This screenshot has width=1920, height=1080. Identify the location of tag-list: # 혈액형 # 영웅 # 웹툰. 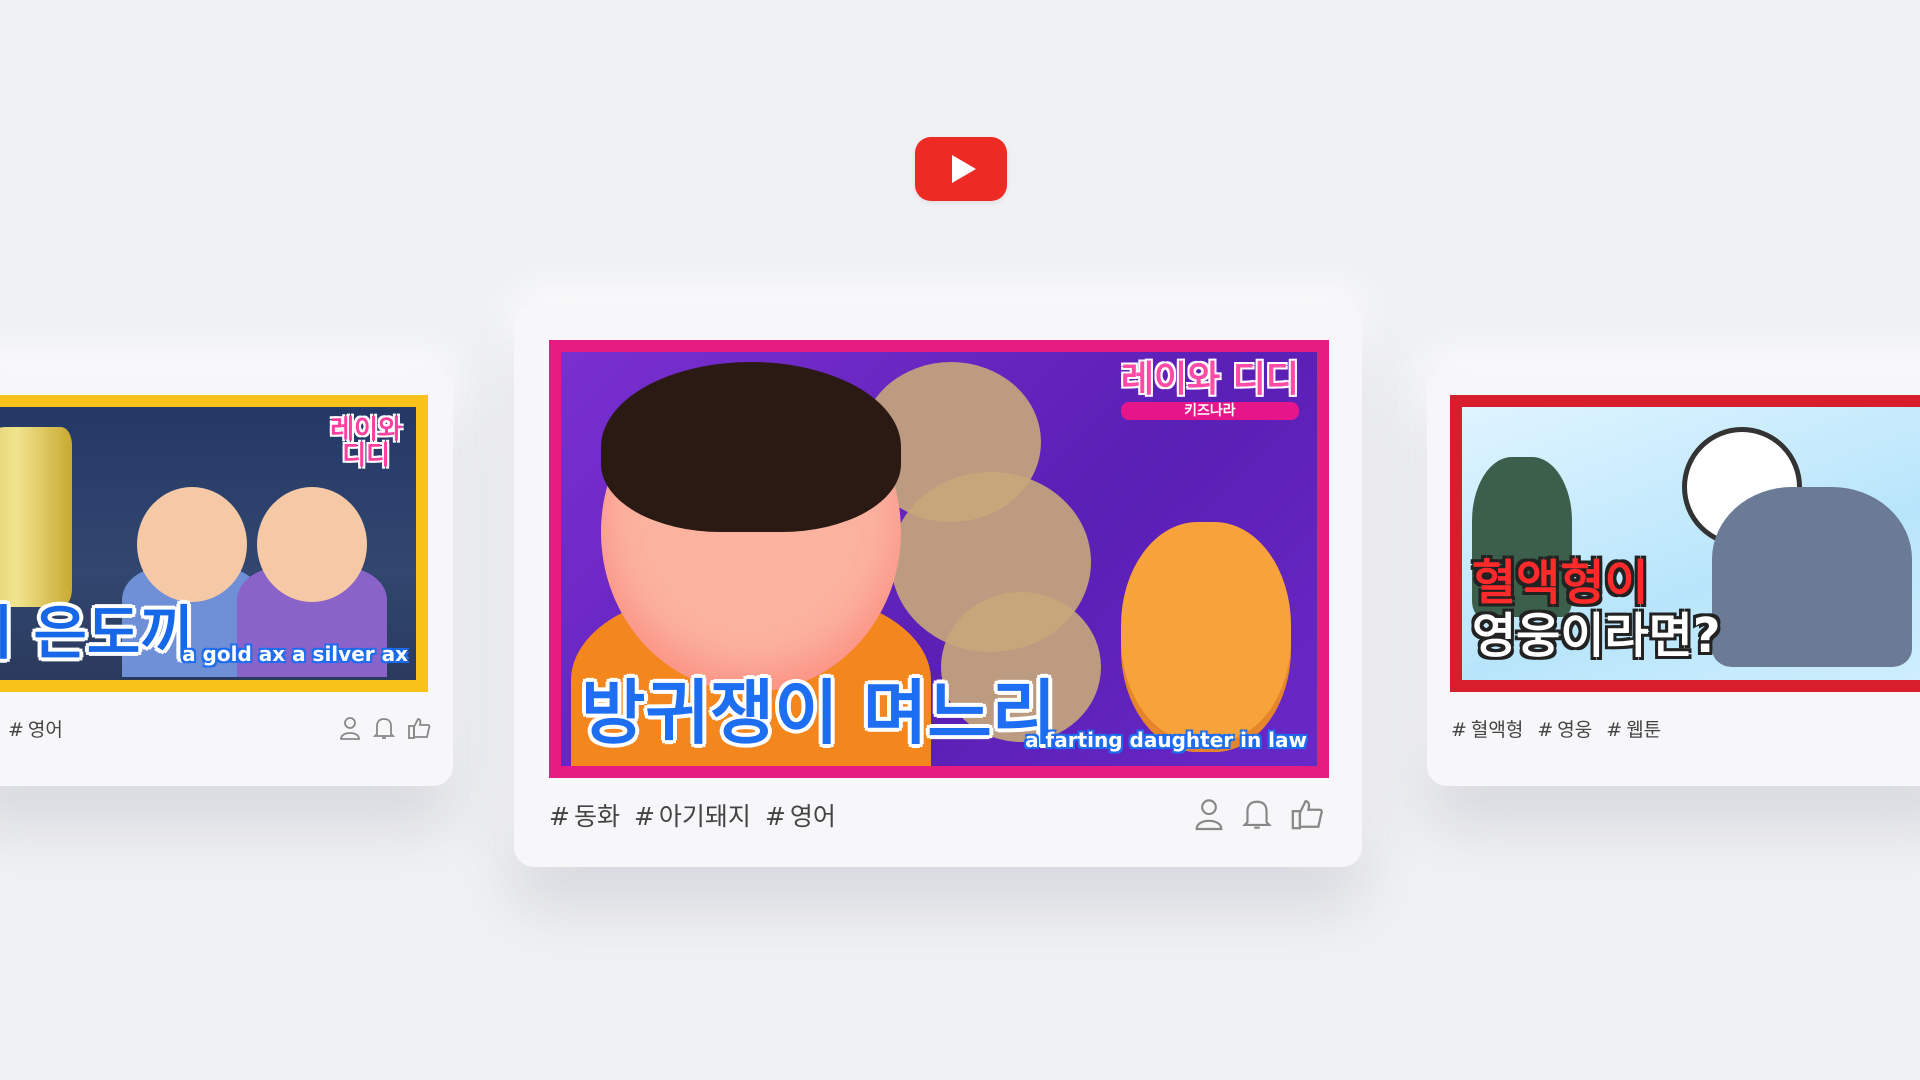
(1556, 728).